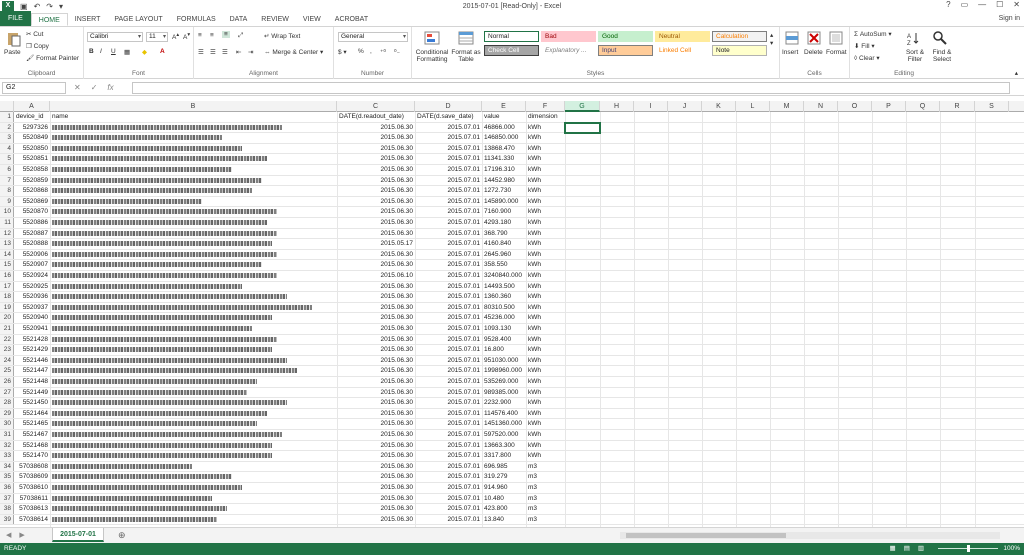 Image resolution: width=1024 pixels, height=555 pixels. What do you see at coordinates (7, 127) in the screenshot?
I see `row-header: 2` at bounding box center [7, 127].